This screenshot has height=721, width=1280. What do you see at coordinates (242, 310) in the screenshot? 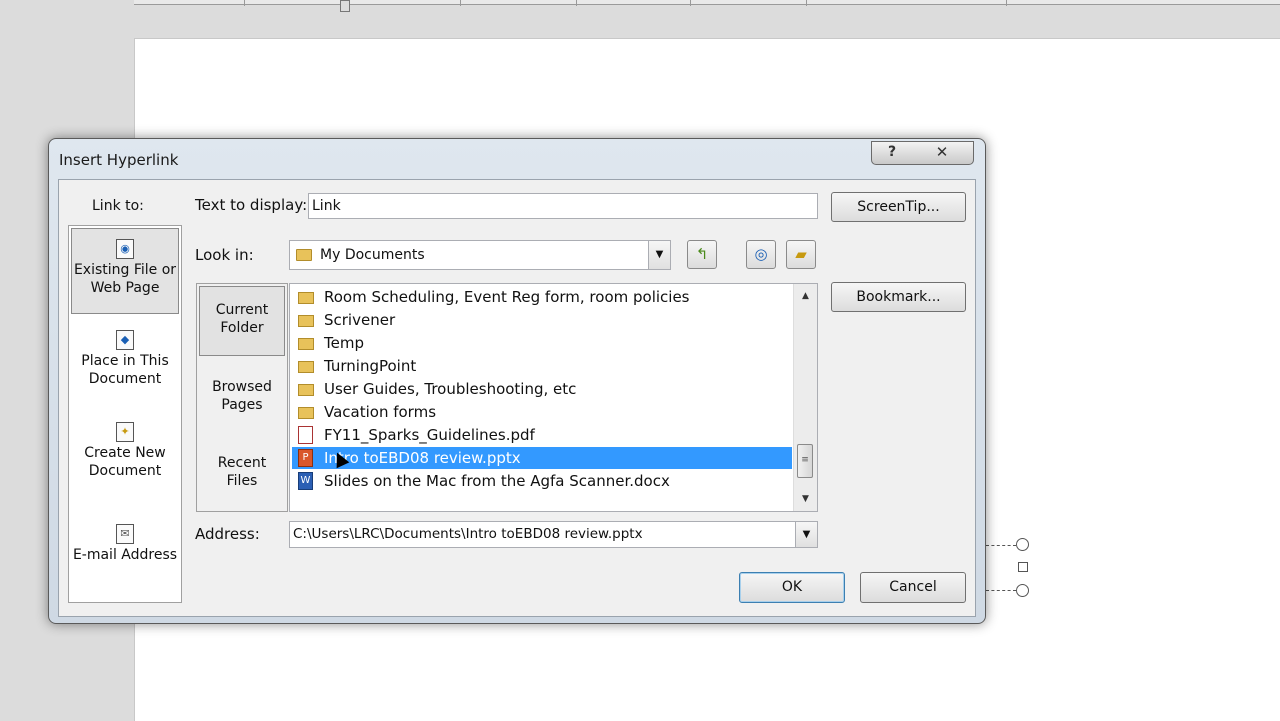
I see `nav-label: Current` at bounding box center [242, 310].